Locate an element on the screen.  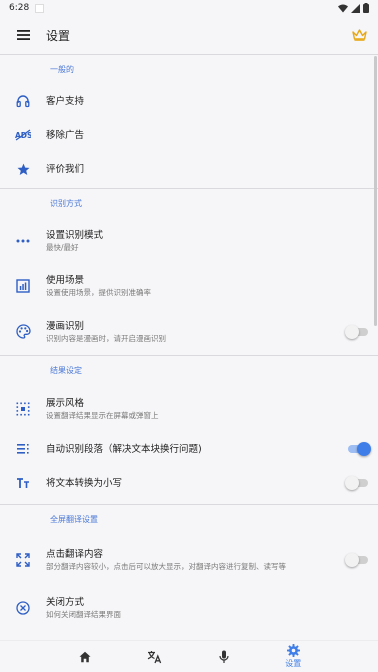
setting-title: 展示风格 is located at coordinates (65, 403).